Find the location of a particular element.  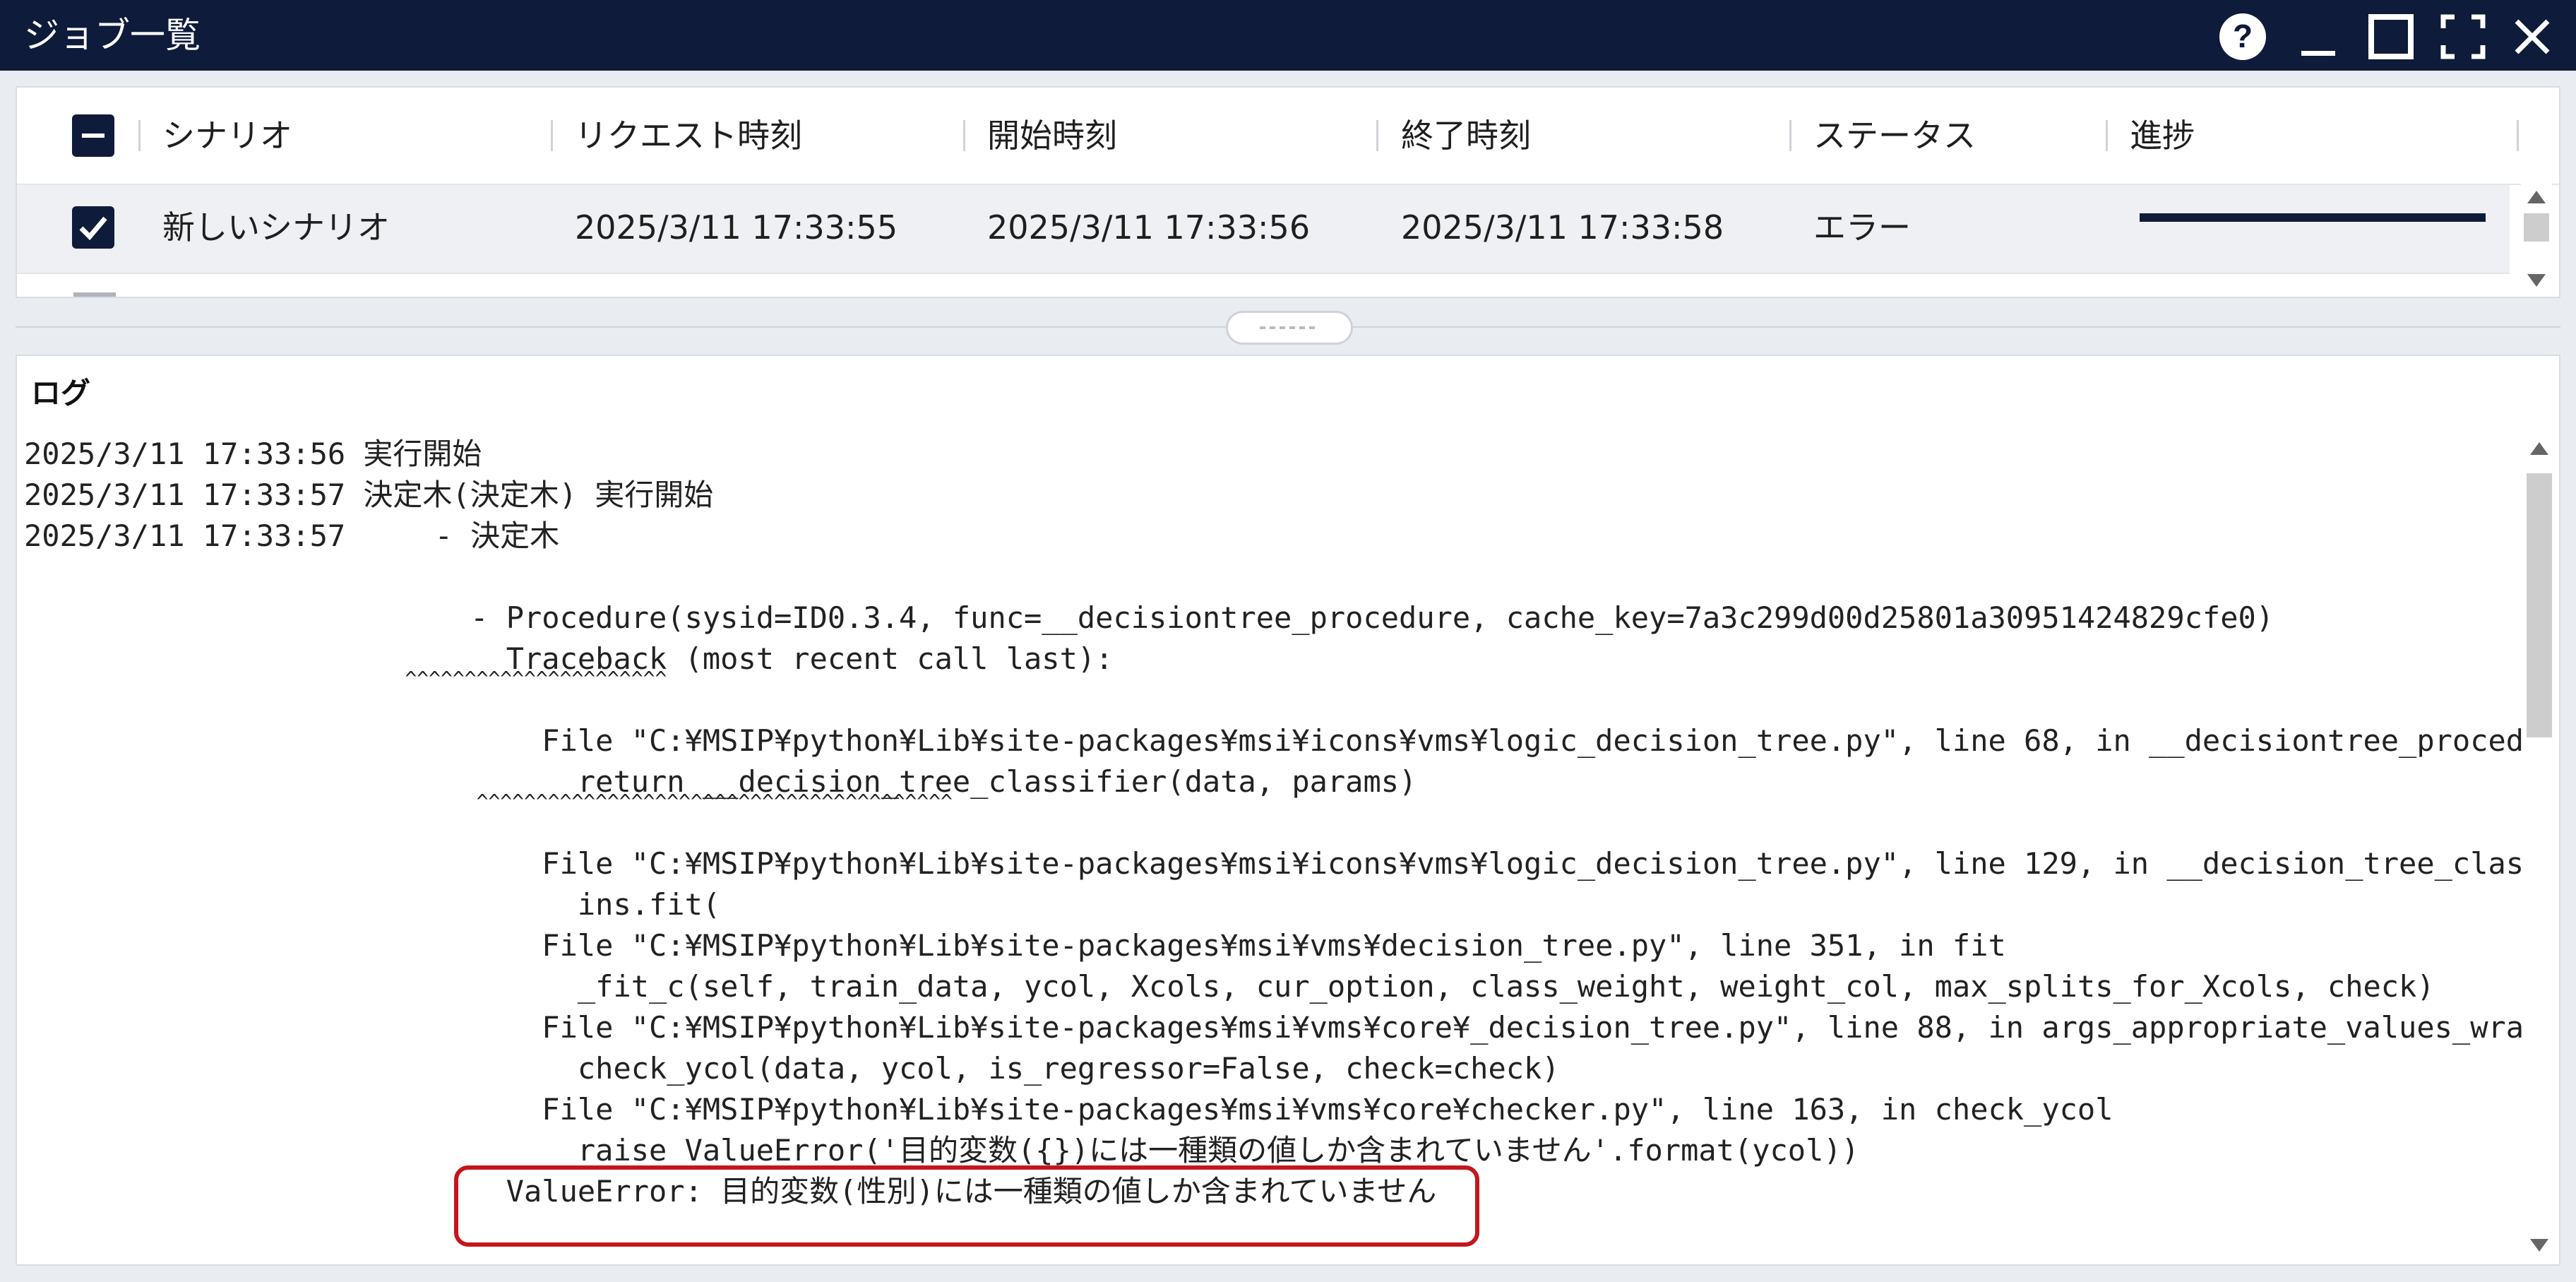

column-header-end-time: 終了時刻 is located at coordinates (1466, 135).